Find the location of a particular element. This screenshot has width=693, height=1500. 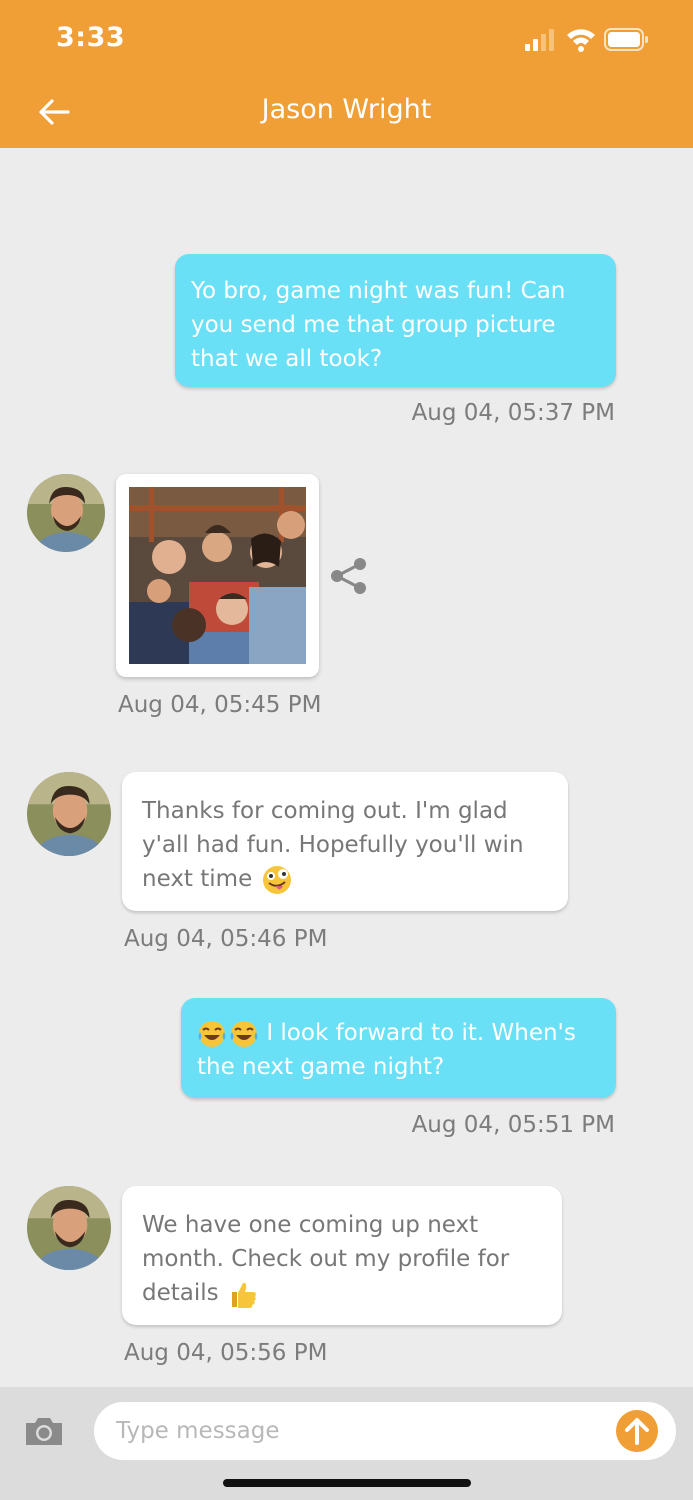

message-timestamp: Aug 04, 05:46 PM is located at coordinates (226, 939).